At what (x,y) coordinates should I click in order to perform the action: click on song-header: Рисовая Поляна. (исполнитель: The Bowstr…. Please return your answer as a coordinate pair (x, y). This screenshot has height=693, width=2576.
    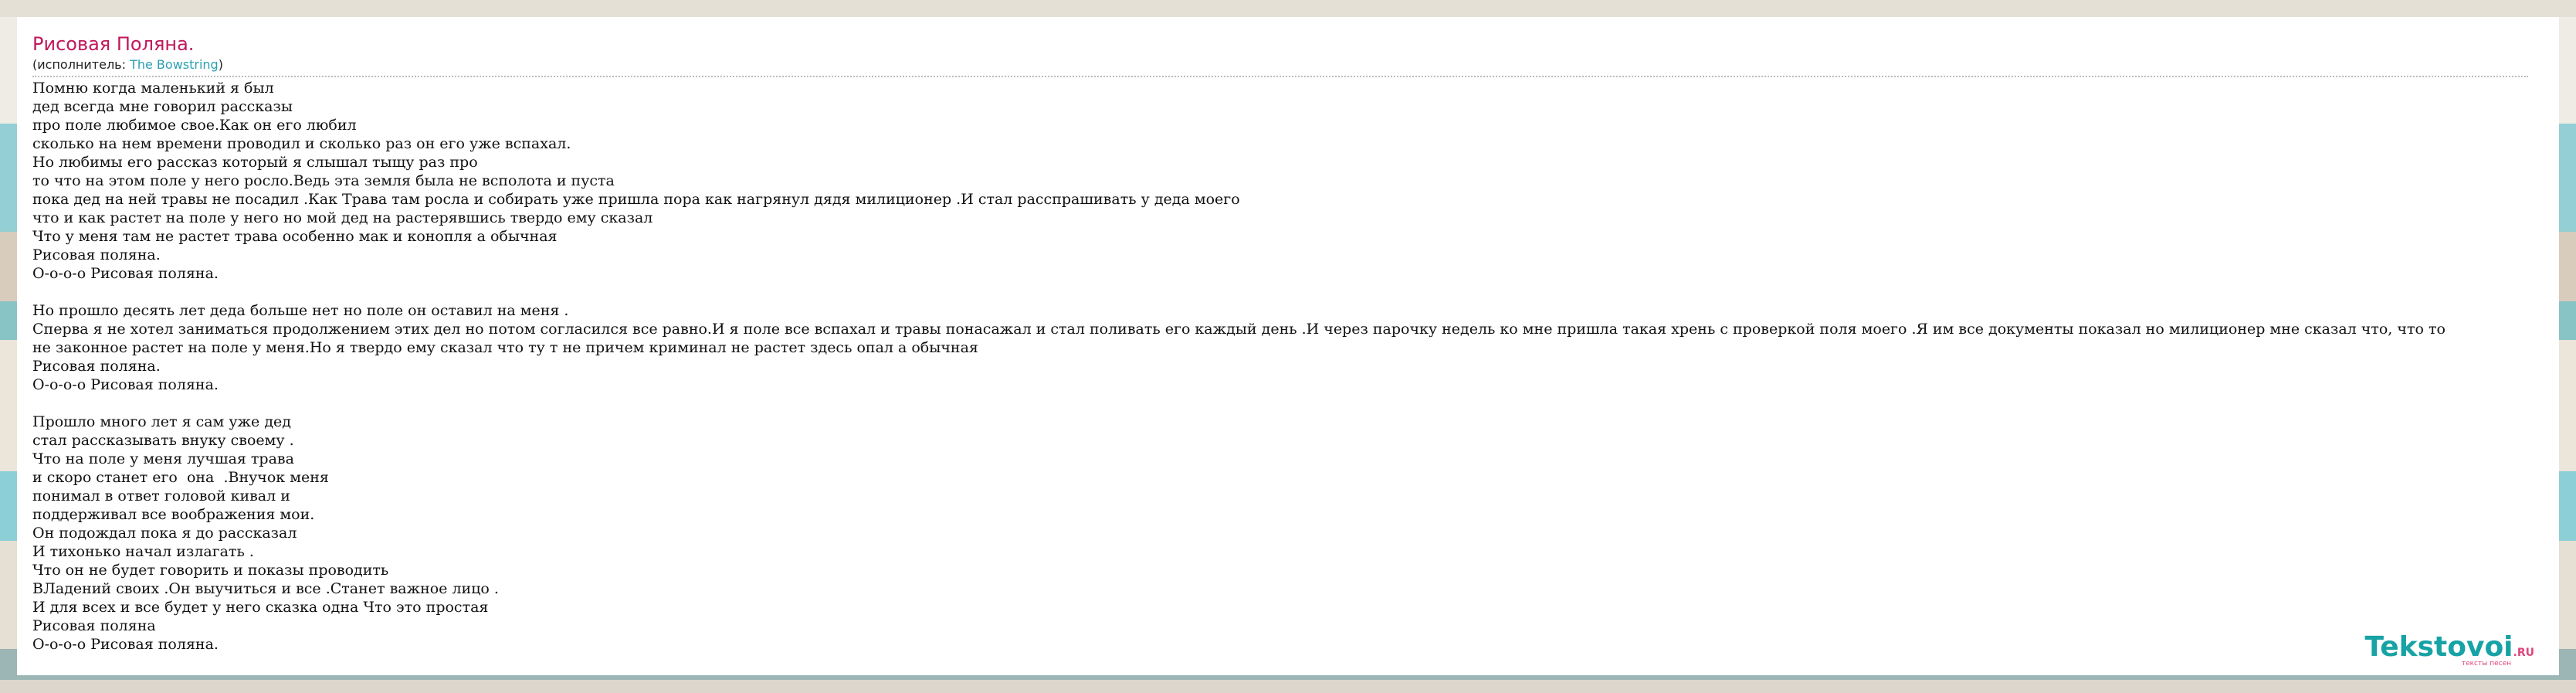
    Looking at the image, I should click on (1280, 54).